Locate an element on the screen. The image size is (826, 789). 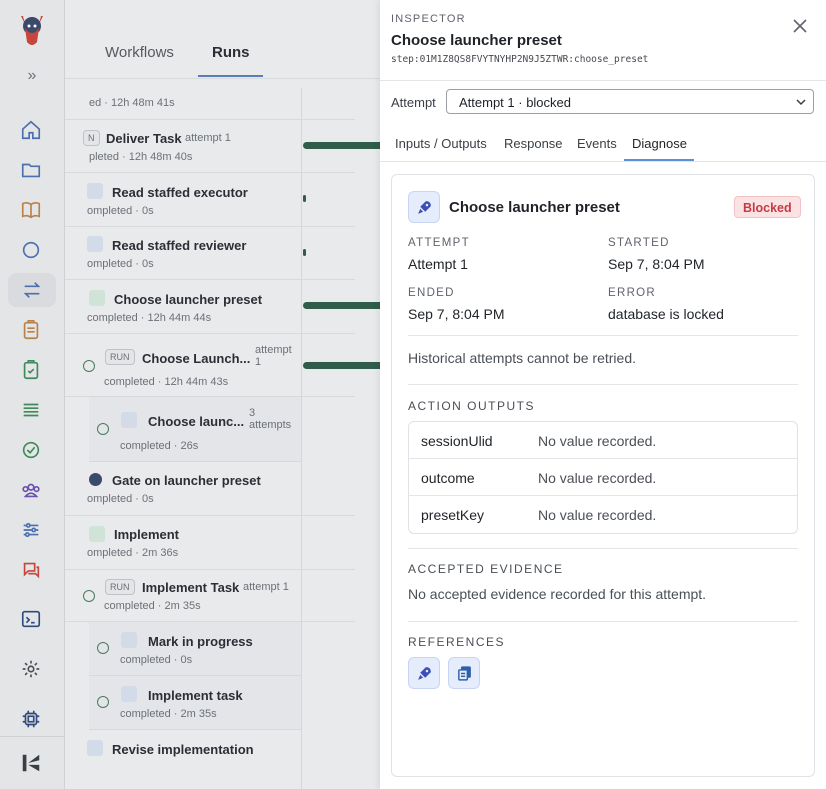
tab-runs: Runs is located at coordinates (231, 52).